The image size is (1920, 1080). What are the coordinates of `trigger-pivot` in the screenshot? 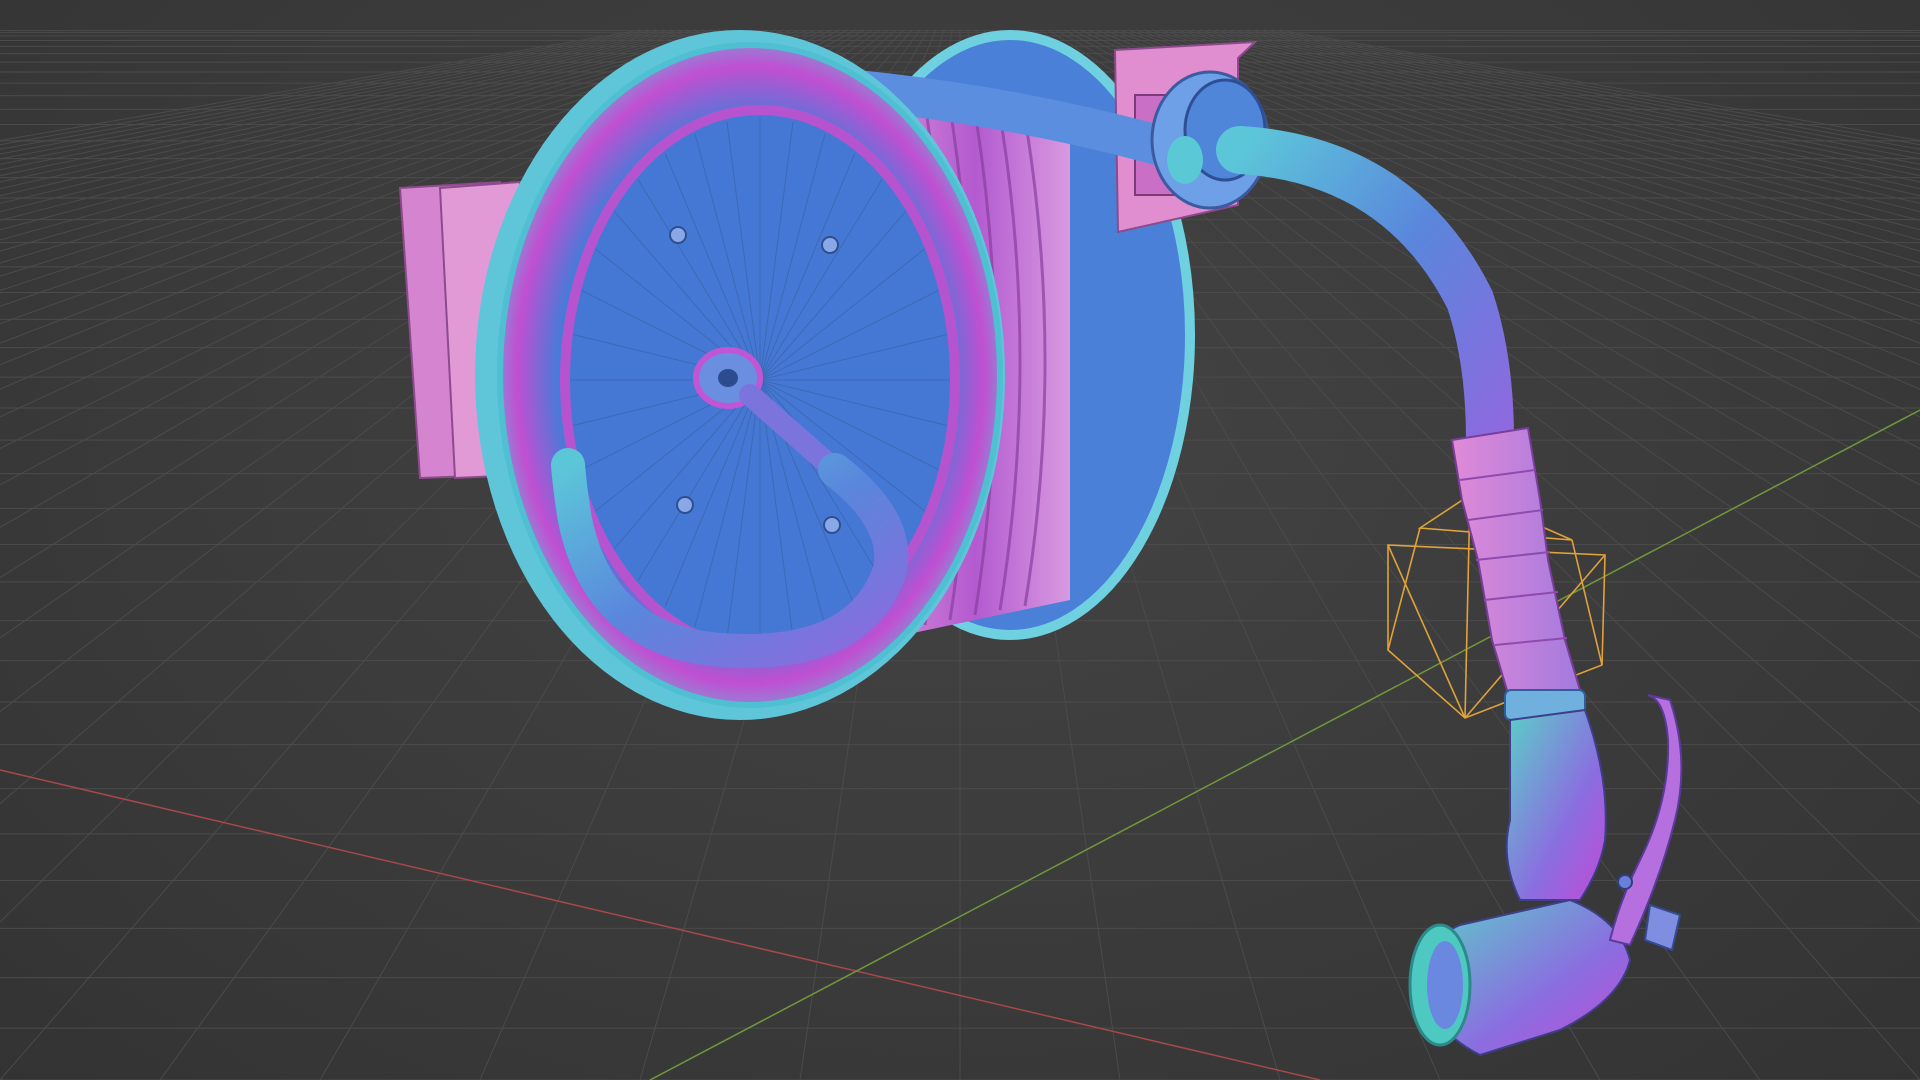 It's located at (1625, 882).